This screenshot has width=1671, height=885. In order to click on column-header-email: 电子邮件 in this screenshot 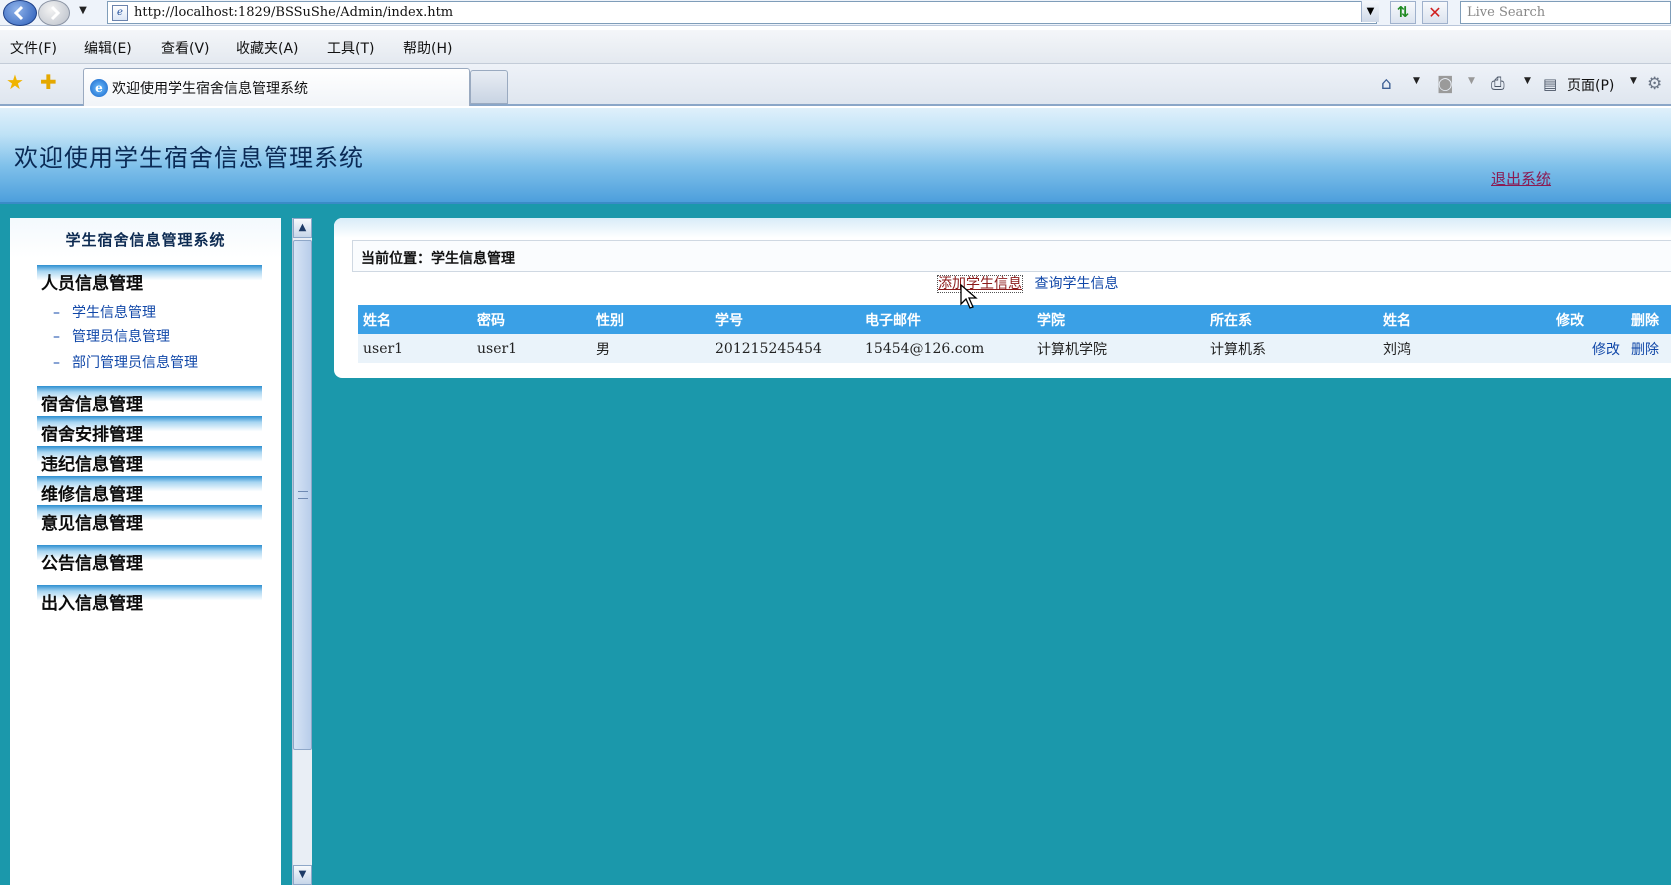, I will do `click(946, 319)`.